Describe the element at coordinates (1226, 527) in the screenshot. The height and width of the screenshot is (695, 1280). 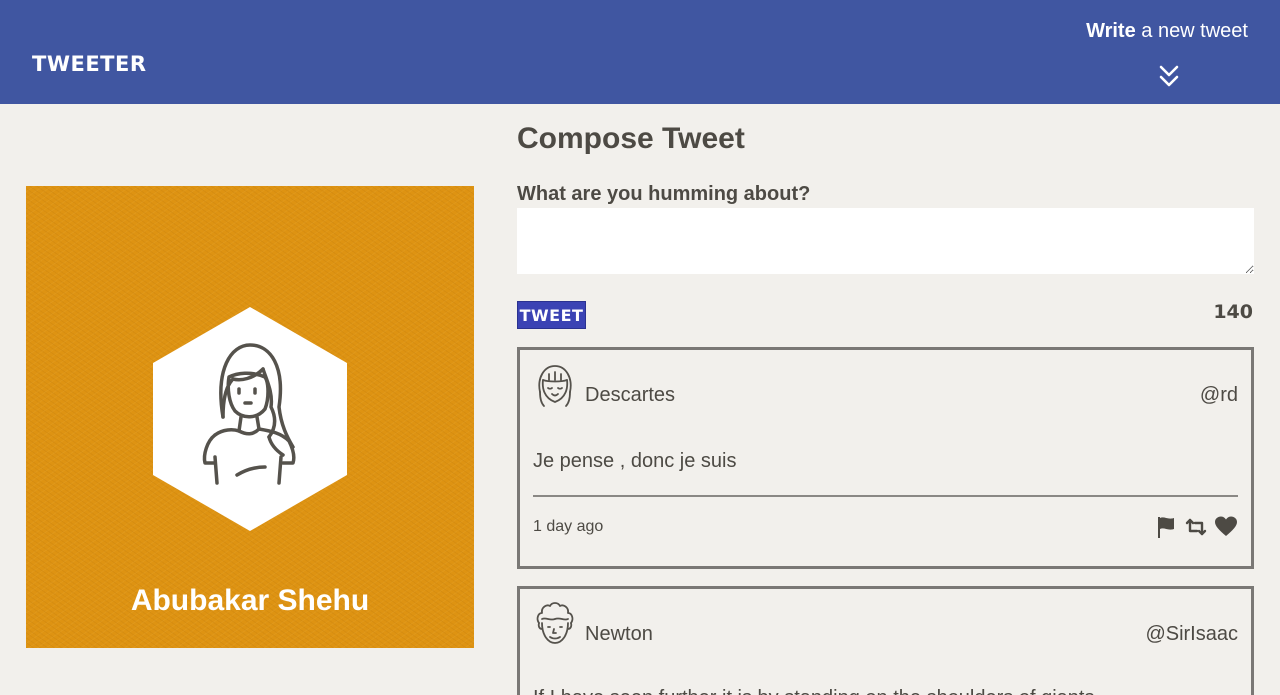
I see `heart-icon` at that location.